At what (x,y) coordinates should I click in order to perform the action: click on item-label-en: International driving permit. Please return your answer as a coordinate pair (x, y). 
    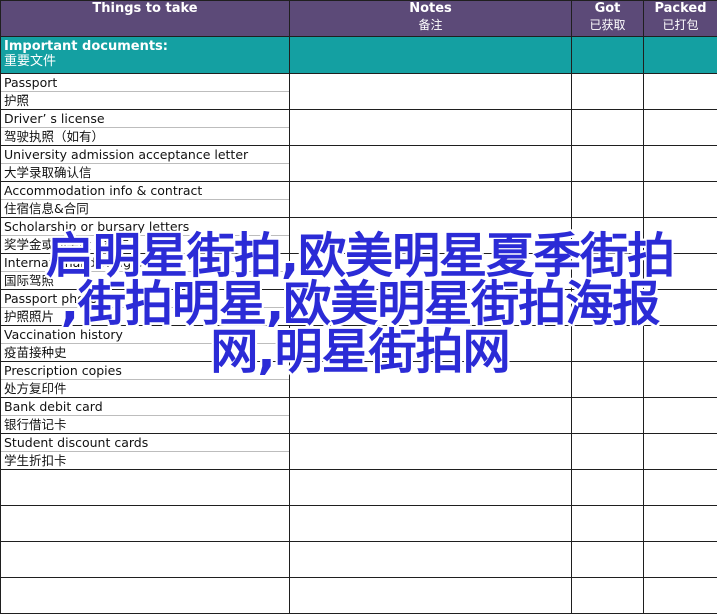
    Looking at the image, I should click on (145, 263).